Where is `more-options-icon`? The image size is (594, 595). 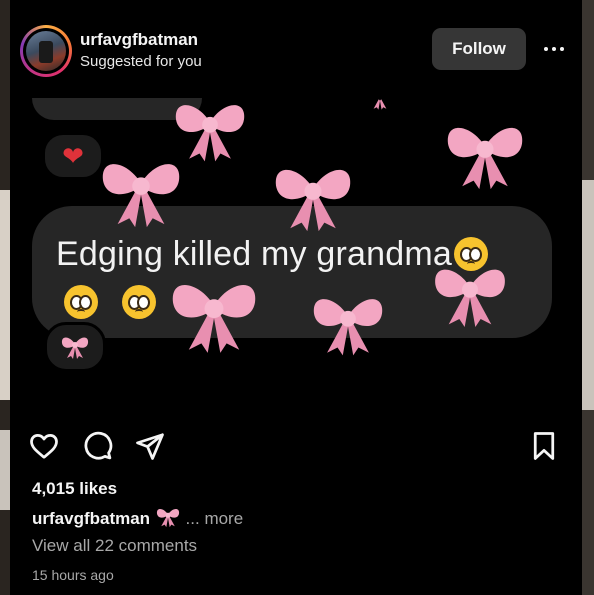
more-options-icon is located at coordinates (554, 49).